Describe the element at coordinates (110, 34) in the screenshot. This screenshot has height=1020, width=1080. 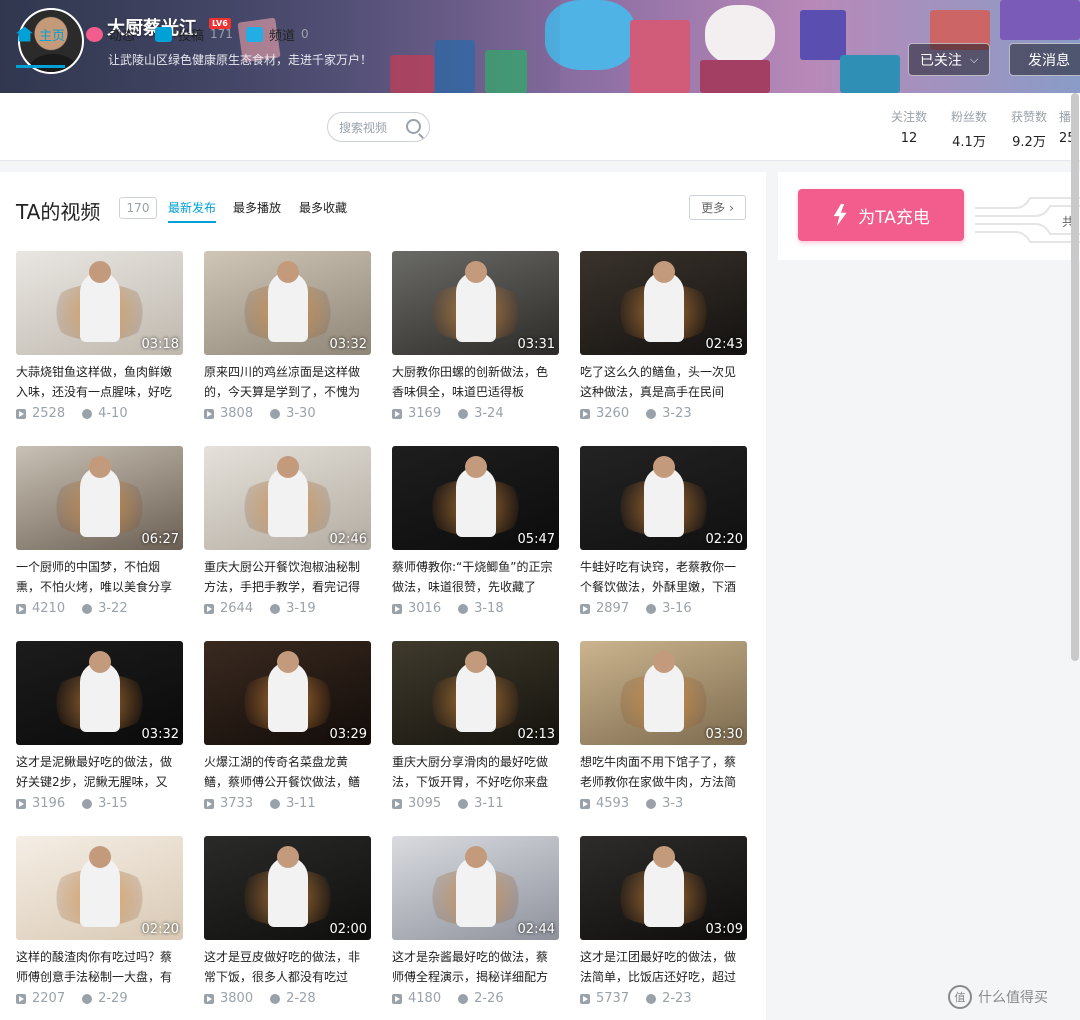
I see `tab-dynamic: 动态` at that location.